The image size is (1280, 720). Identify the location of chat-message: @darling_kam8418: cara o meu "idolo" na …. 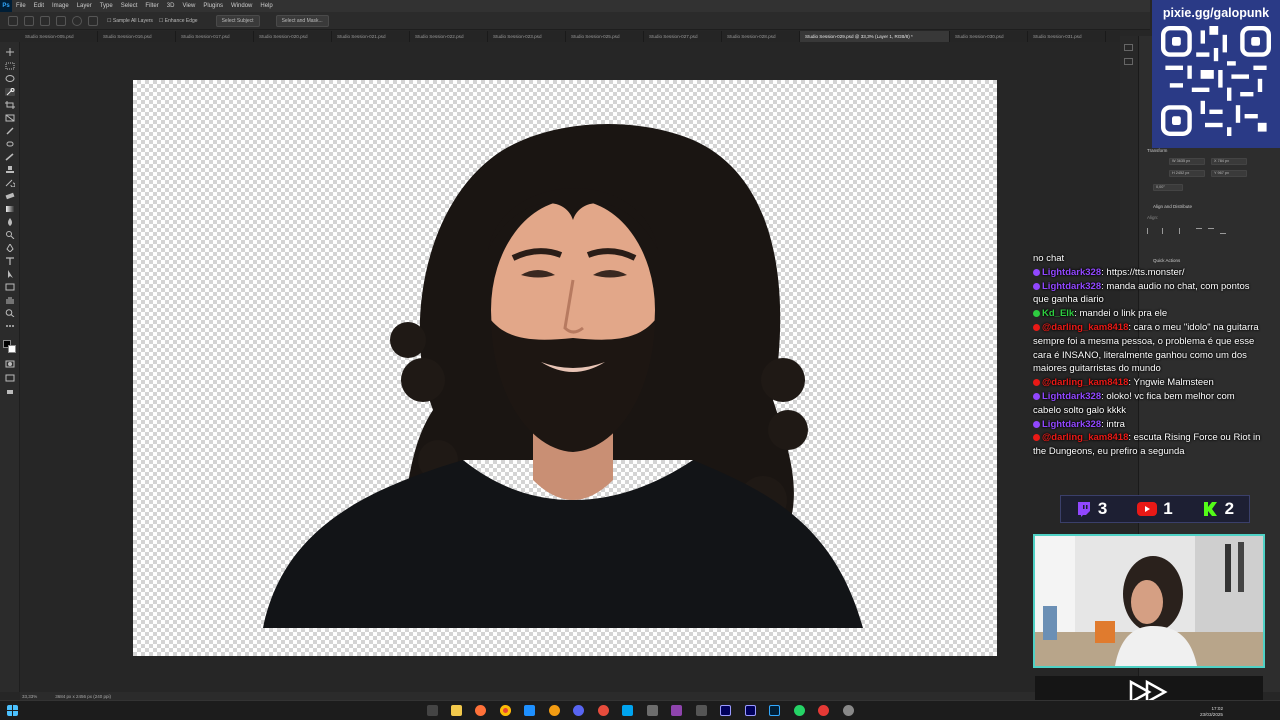
(1149, 348).